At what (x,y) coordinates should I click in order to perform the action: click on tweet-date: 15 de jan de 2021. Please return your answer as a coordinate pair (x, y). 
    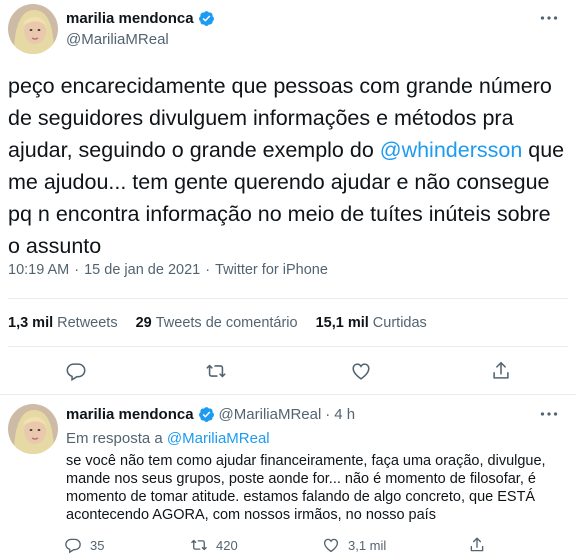
    Looking at the image, I should click on (142, 270).